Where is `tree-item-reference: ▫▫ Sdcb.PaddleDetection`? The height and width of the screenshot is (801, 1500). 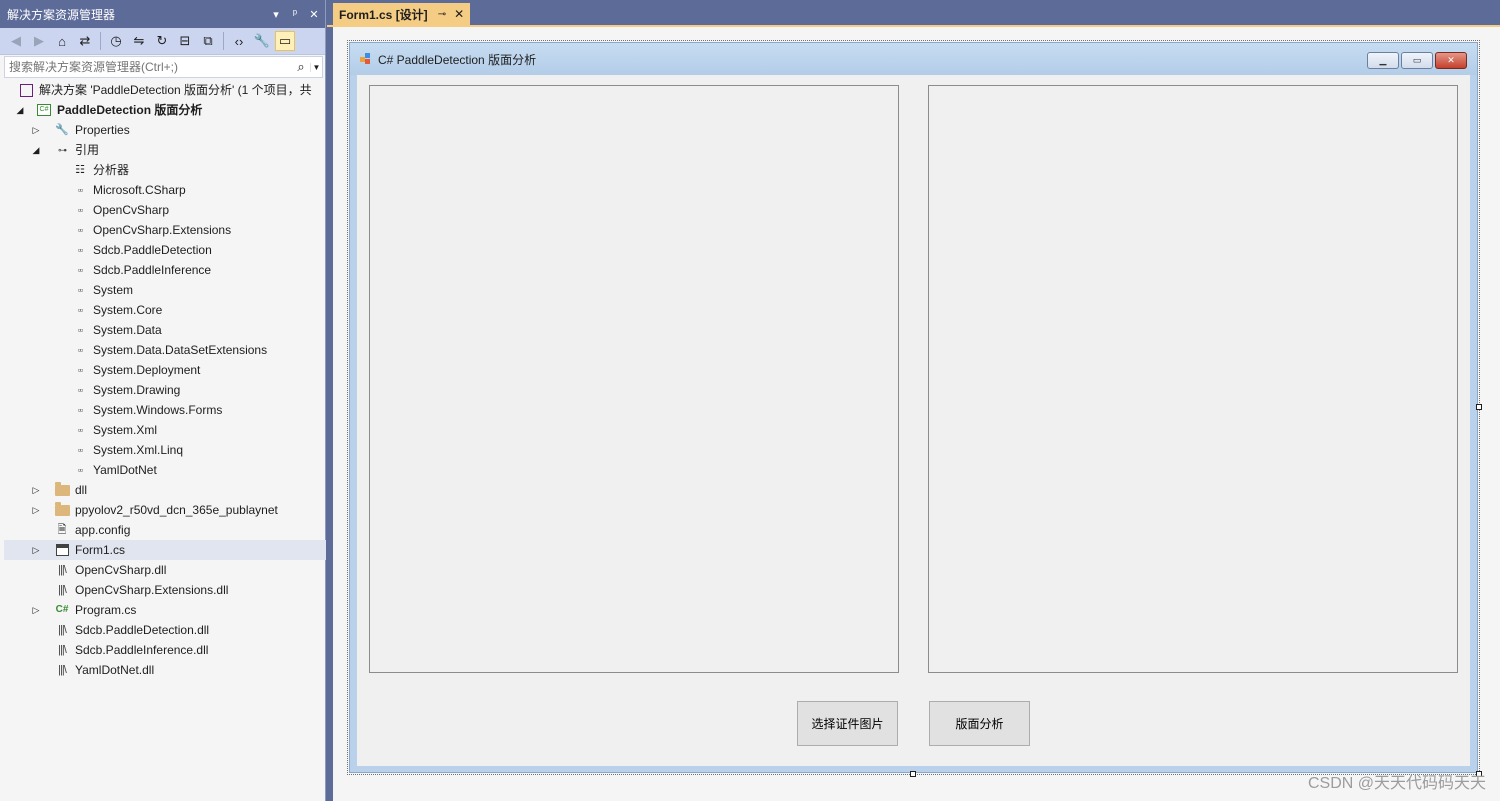
tree-item-reference: ▫▫ Sdcb.PaddleDetection is located at coordinates (165, 250).